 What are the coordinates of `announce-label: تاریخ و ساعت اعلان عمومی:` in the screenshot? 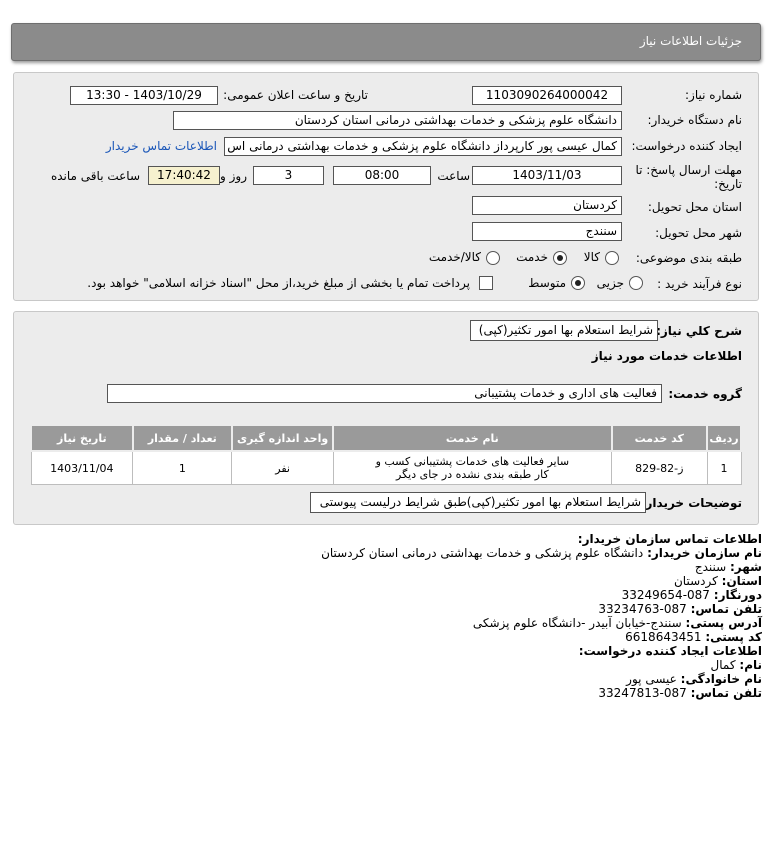 It's located at (295, 95).